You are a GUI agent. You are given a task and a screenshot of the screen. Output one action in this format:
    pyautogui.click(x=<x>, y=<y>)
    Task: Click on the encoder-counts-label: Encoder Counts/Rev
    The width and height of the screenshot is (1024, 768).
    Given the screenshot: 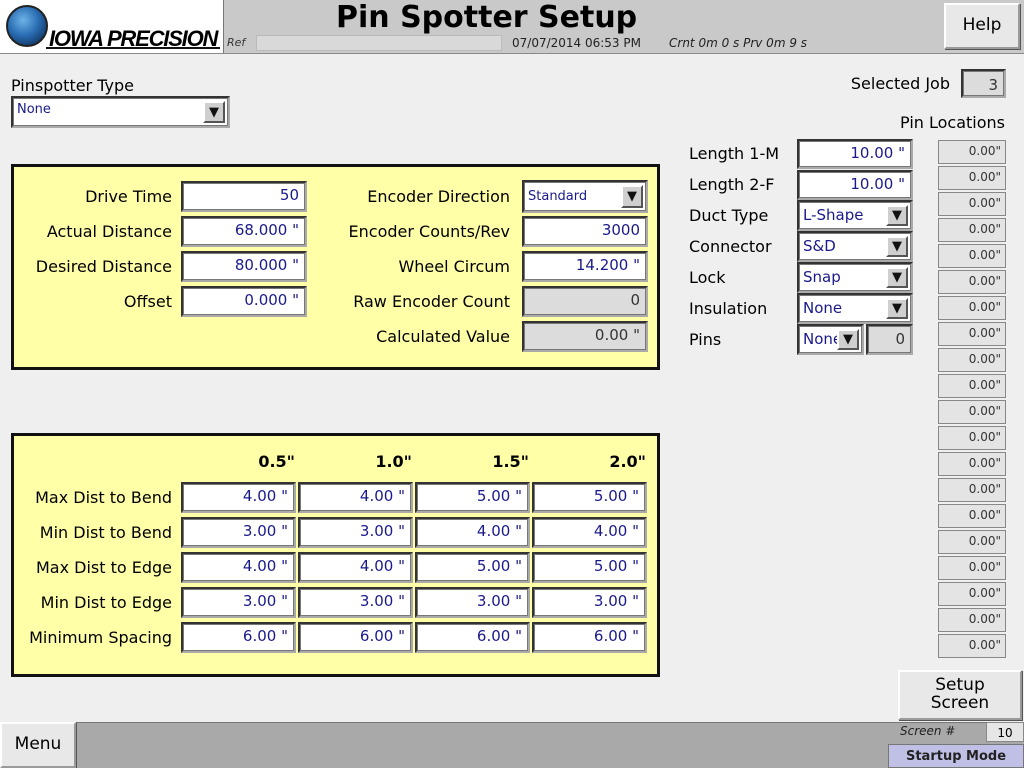 What is the action you would take?
    pyautogui.click(x=429, y=231)
    